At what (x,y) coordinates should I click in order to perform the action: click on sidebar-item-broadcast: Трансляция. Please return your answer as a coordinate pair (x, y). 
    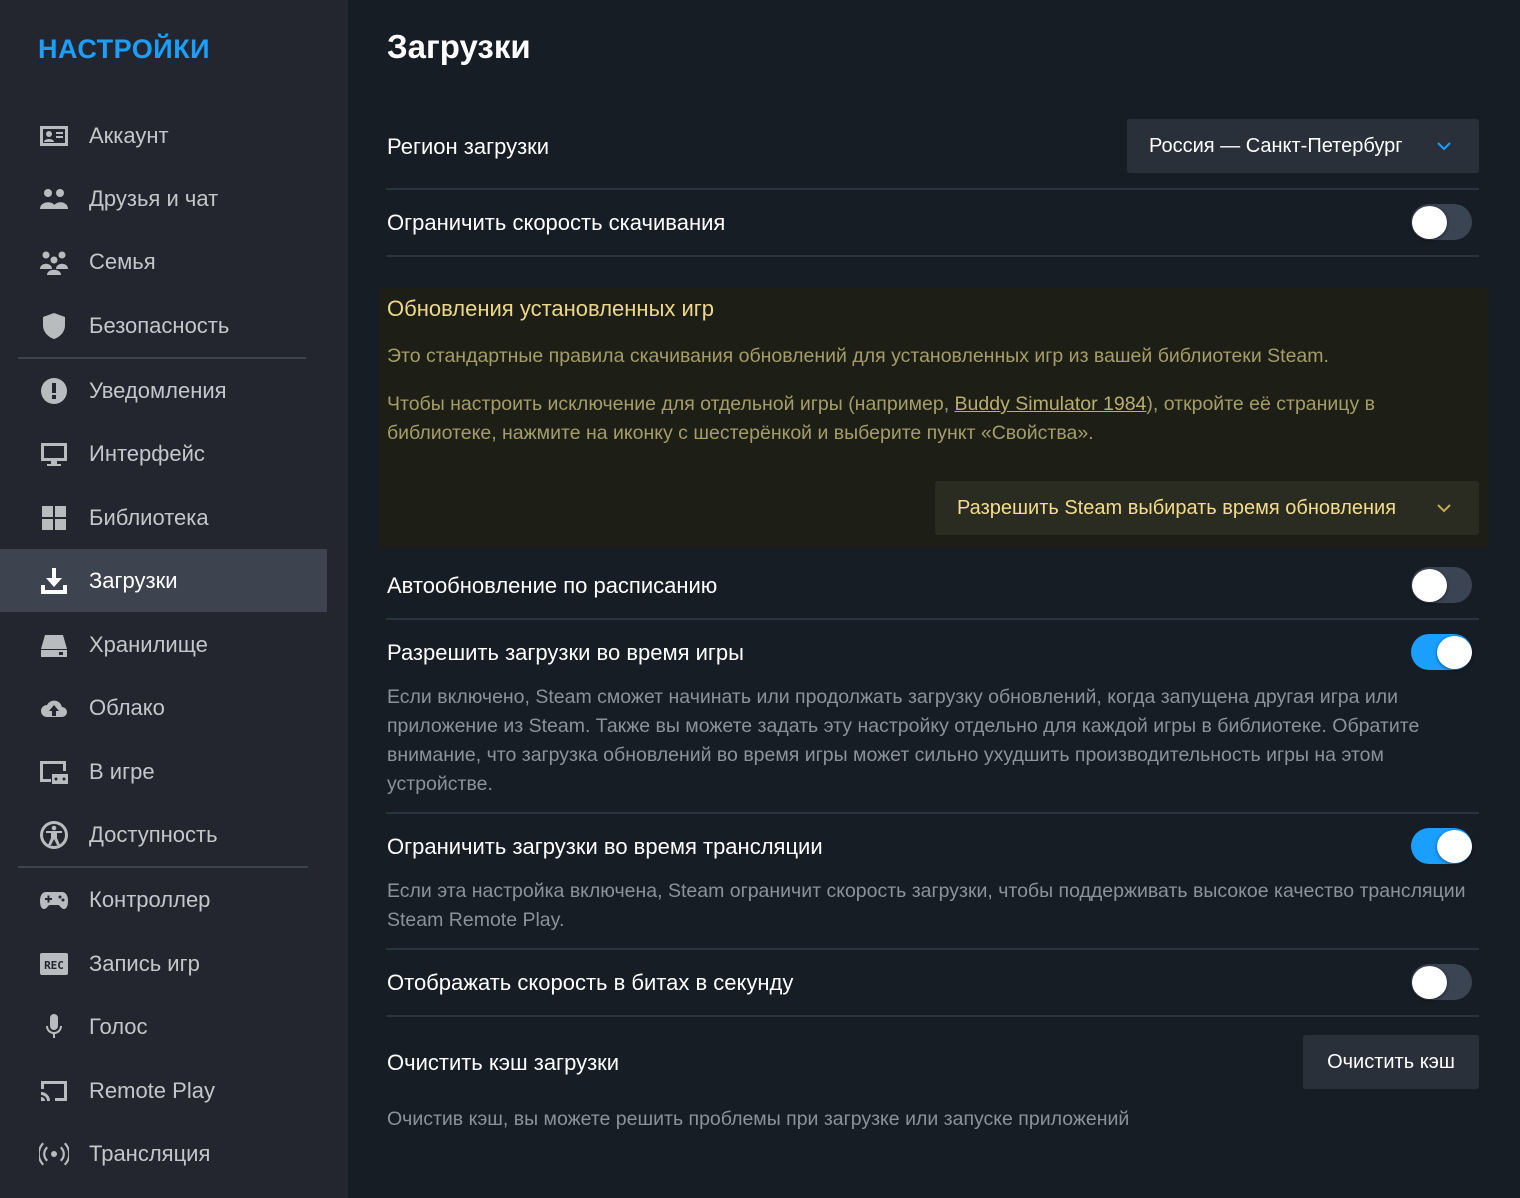
    Looking at the image, I should click on (163, 1153).